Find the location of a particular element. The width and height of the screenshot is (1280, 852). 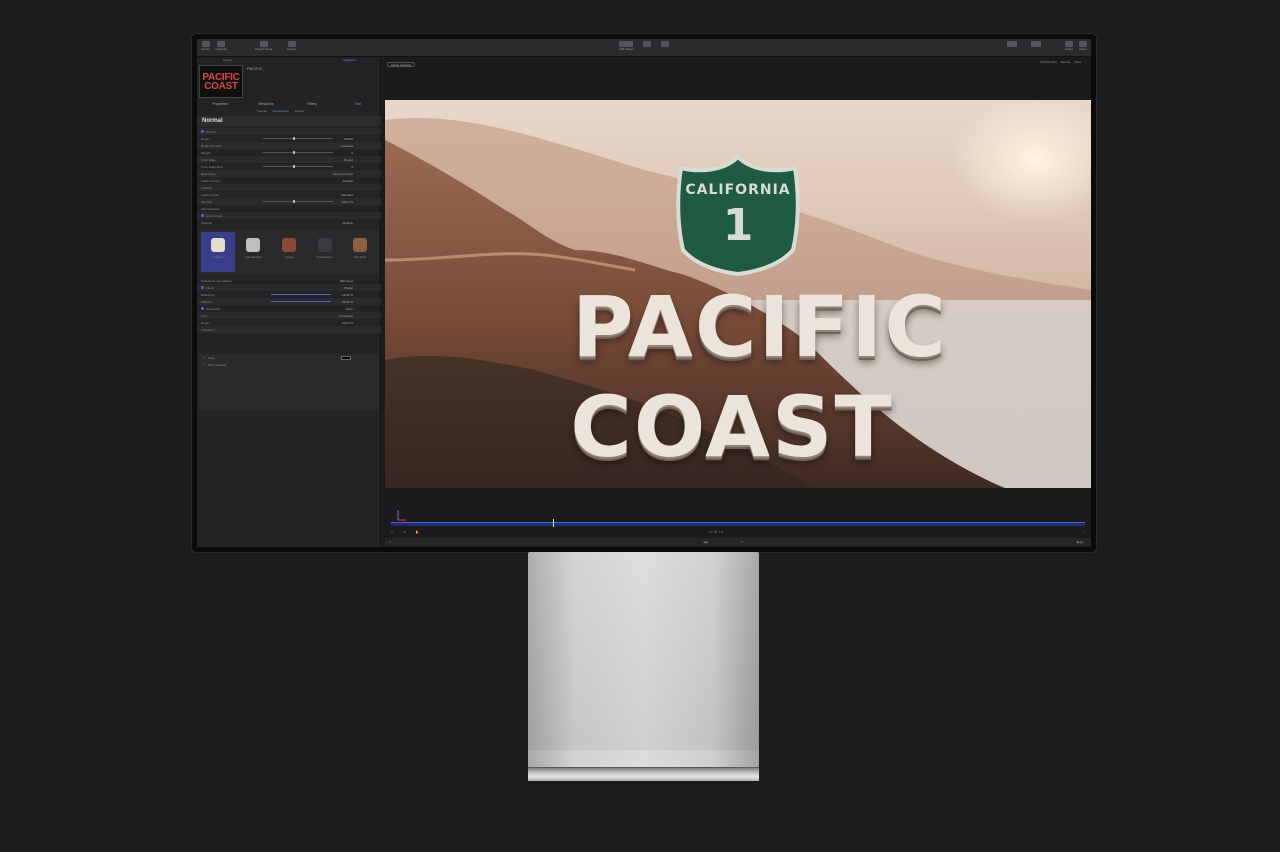

tab-inspector: Inspector is located at coordinates (349, 61).